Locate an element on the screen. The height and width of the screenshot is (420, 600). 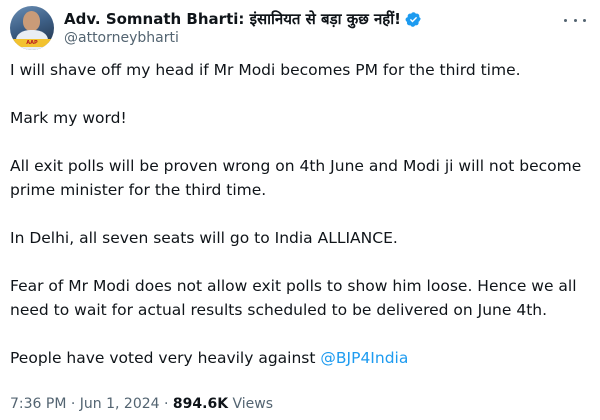
tweet-last-line-text: People have voted very heavily against is located at coordinates (165, 358).